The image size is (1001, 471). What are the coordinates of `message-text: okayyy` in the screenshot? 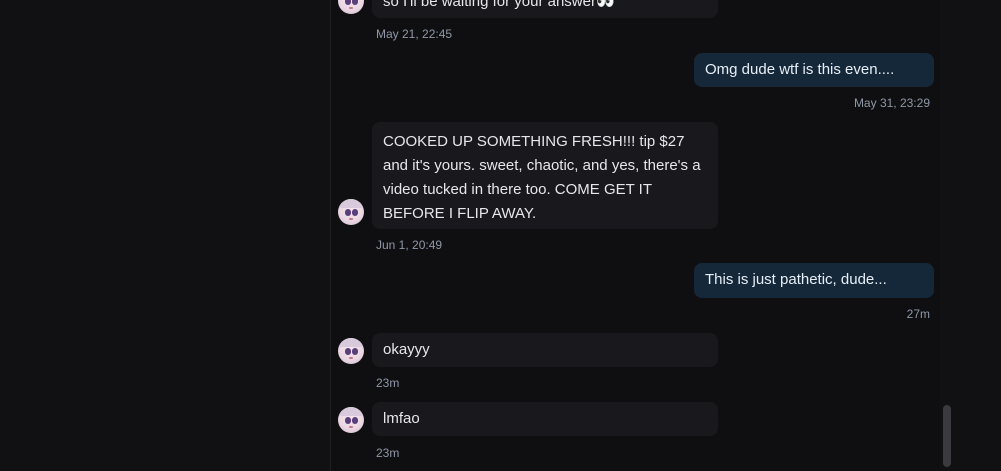 It's located at (406, 349).